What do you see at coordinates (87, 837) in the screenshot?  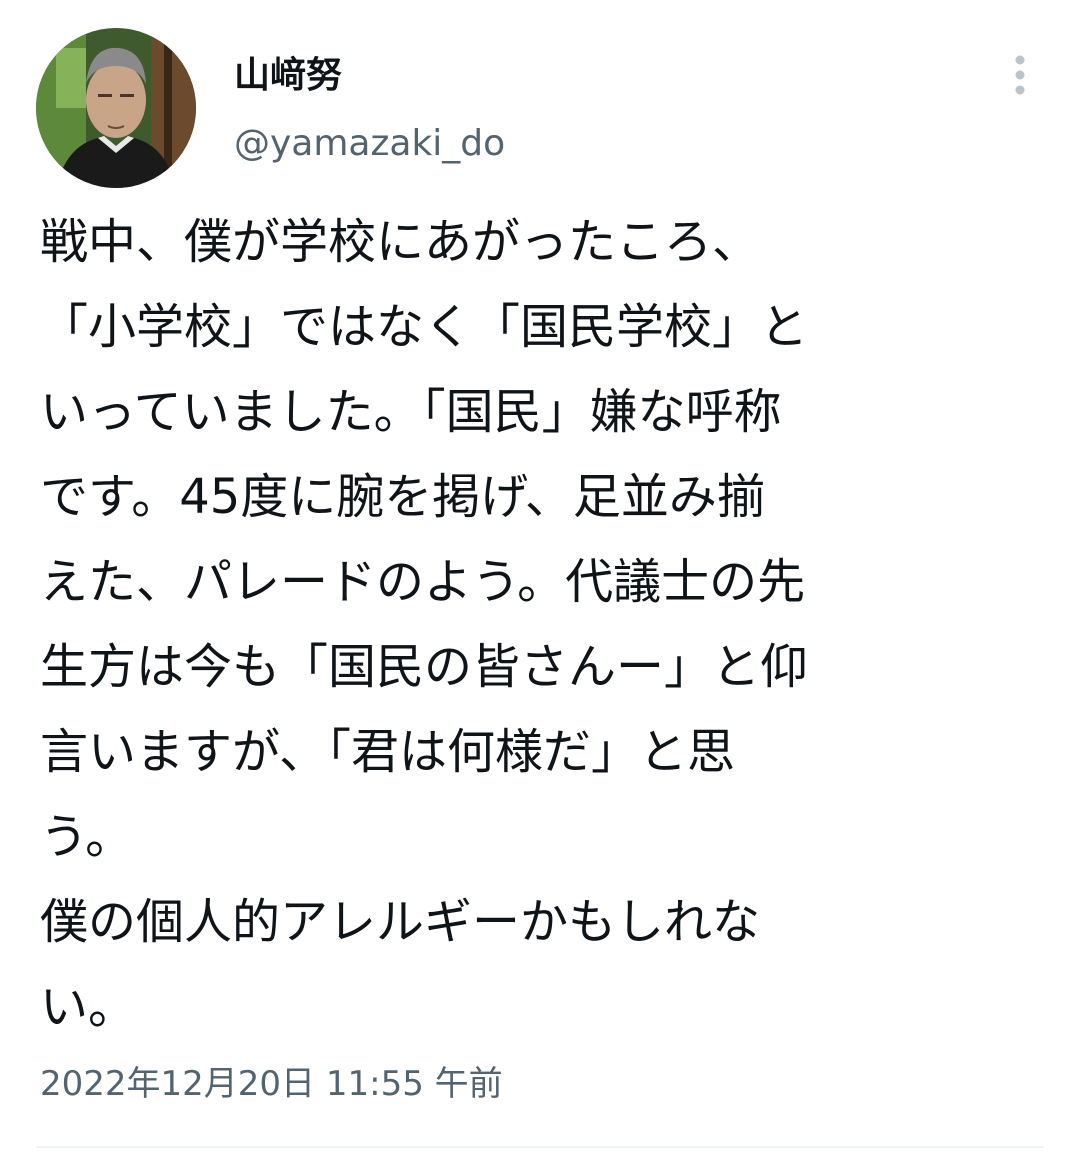 I see `tweet-line: う。` at bounding box center [87, 837].